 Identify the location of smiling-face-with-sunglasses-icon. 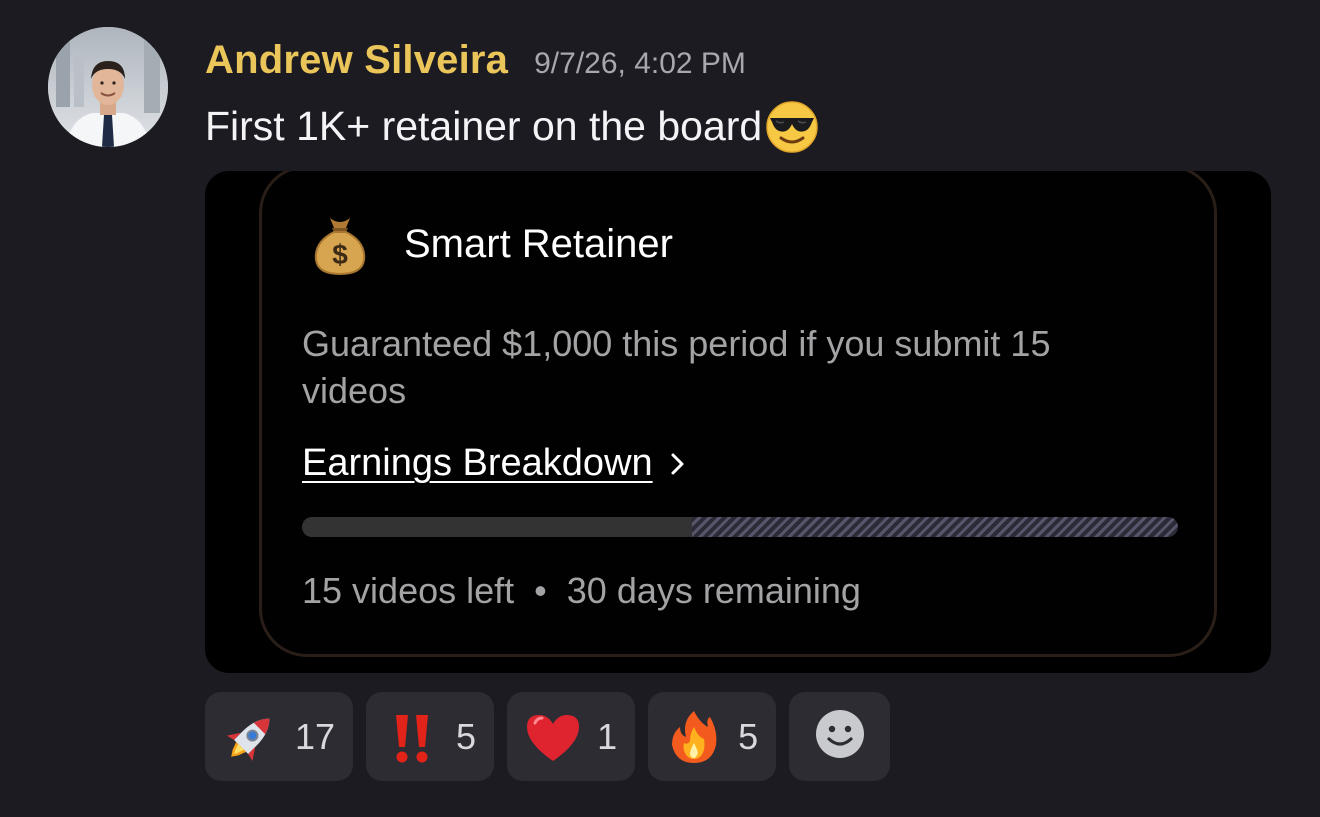
(792, 126).